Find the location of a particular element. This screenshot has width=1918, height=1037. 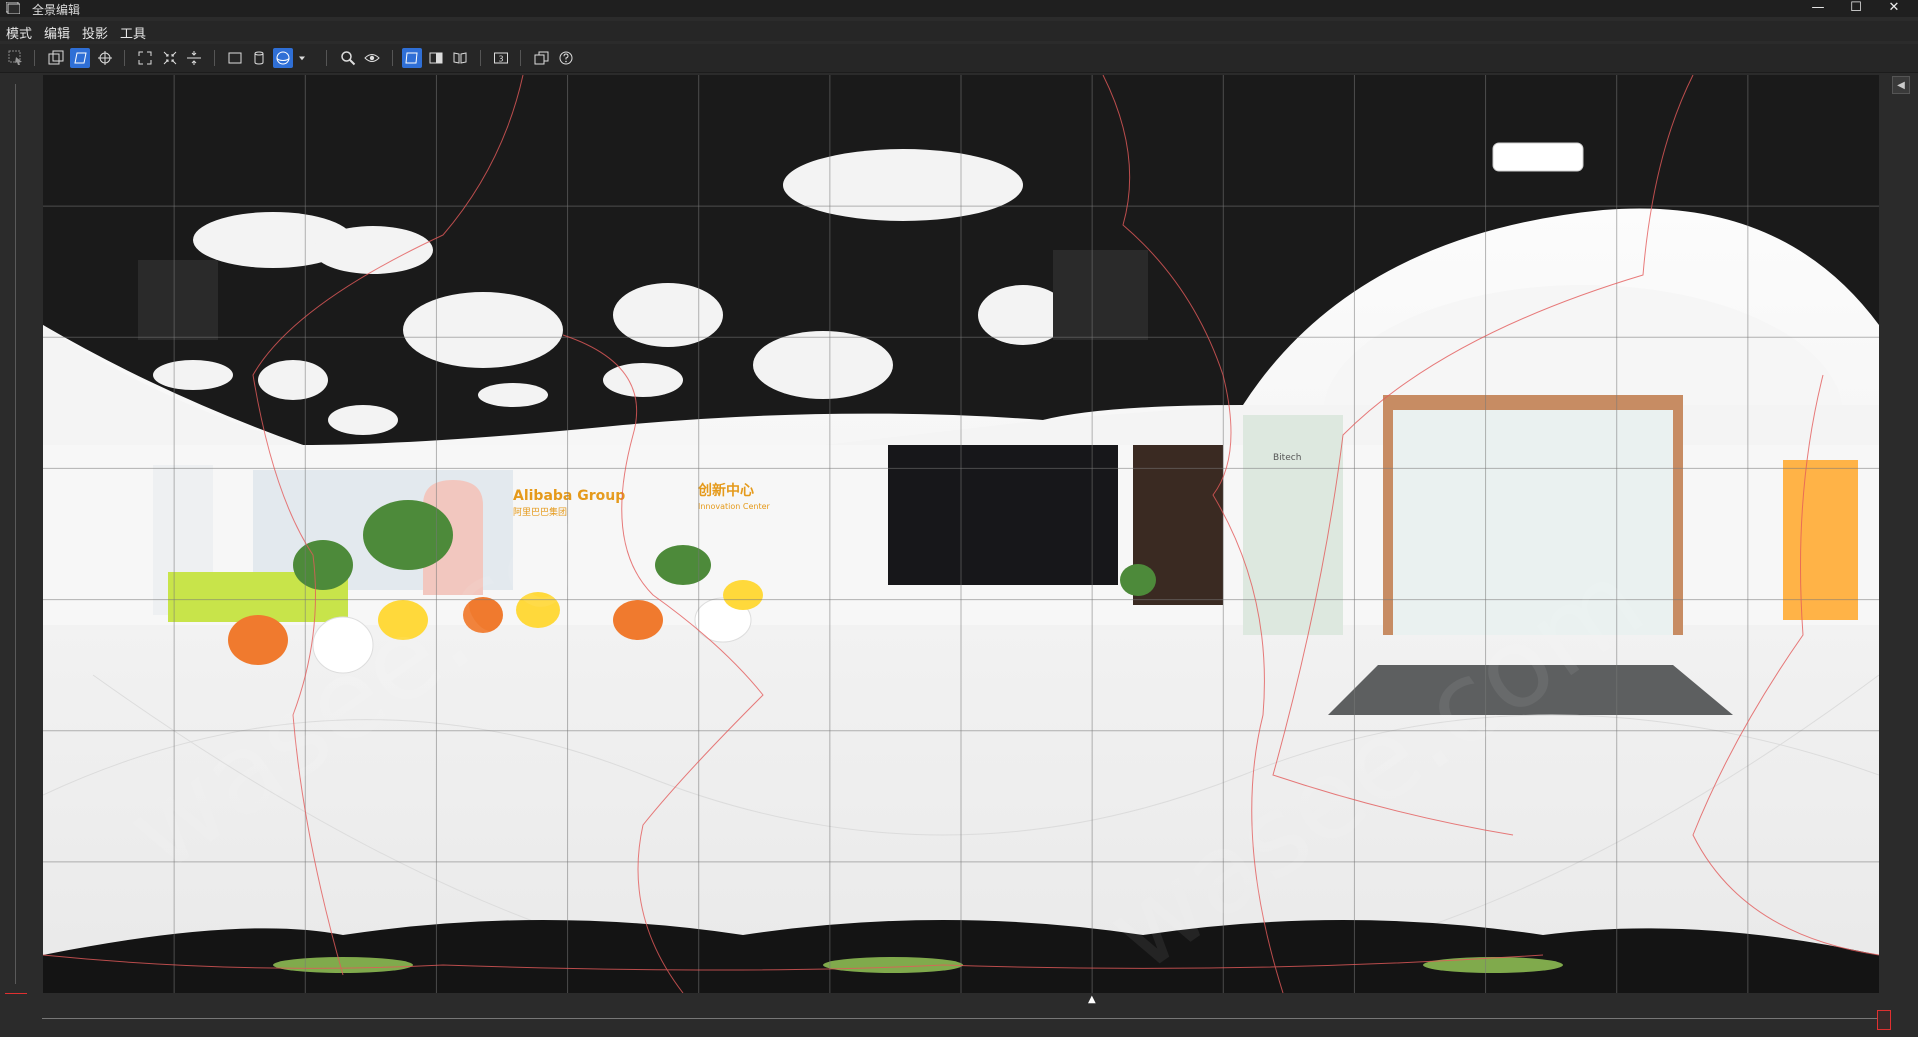

center-pointer-icon: ▲ is located at coordinates (1092, 999).